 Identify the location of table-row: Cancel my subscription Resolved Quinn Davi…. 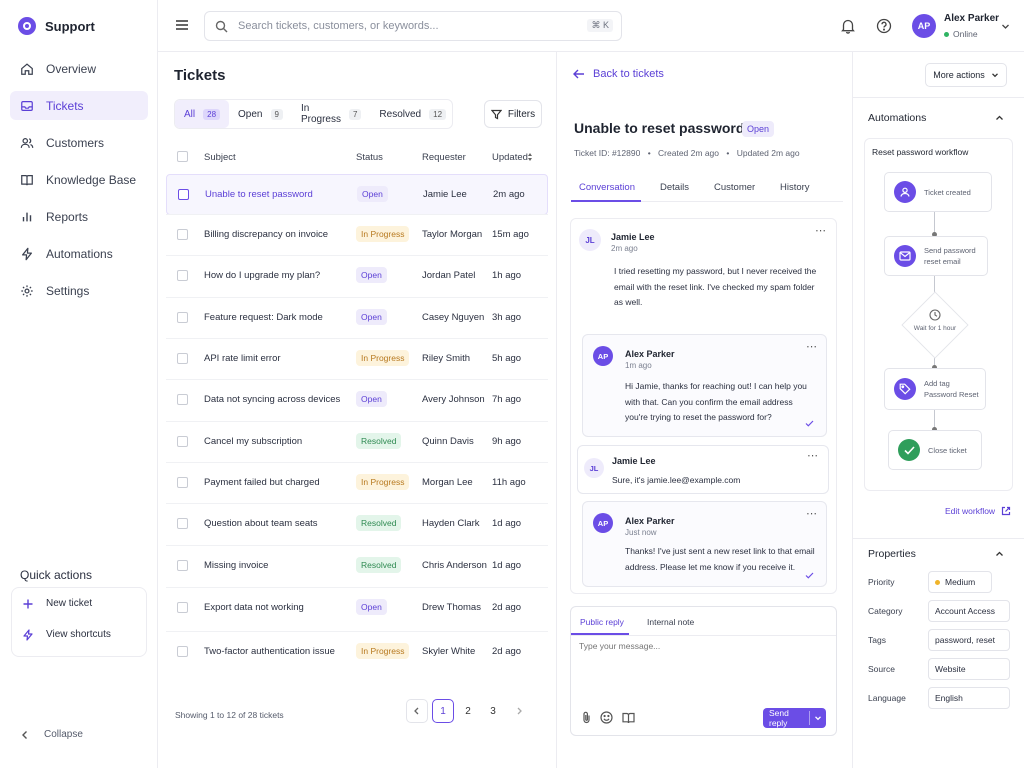
(357, 441).